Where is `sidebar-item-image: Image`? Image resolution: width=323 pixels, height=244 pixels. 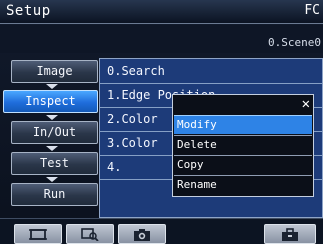 sidebar-item-image: Image is located at coordinates (54, 71).